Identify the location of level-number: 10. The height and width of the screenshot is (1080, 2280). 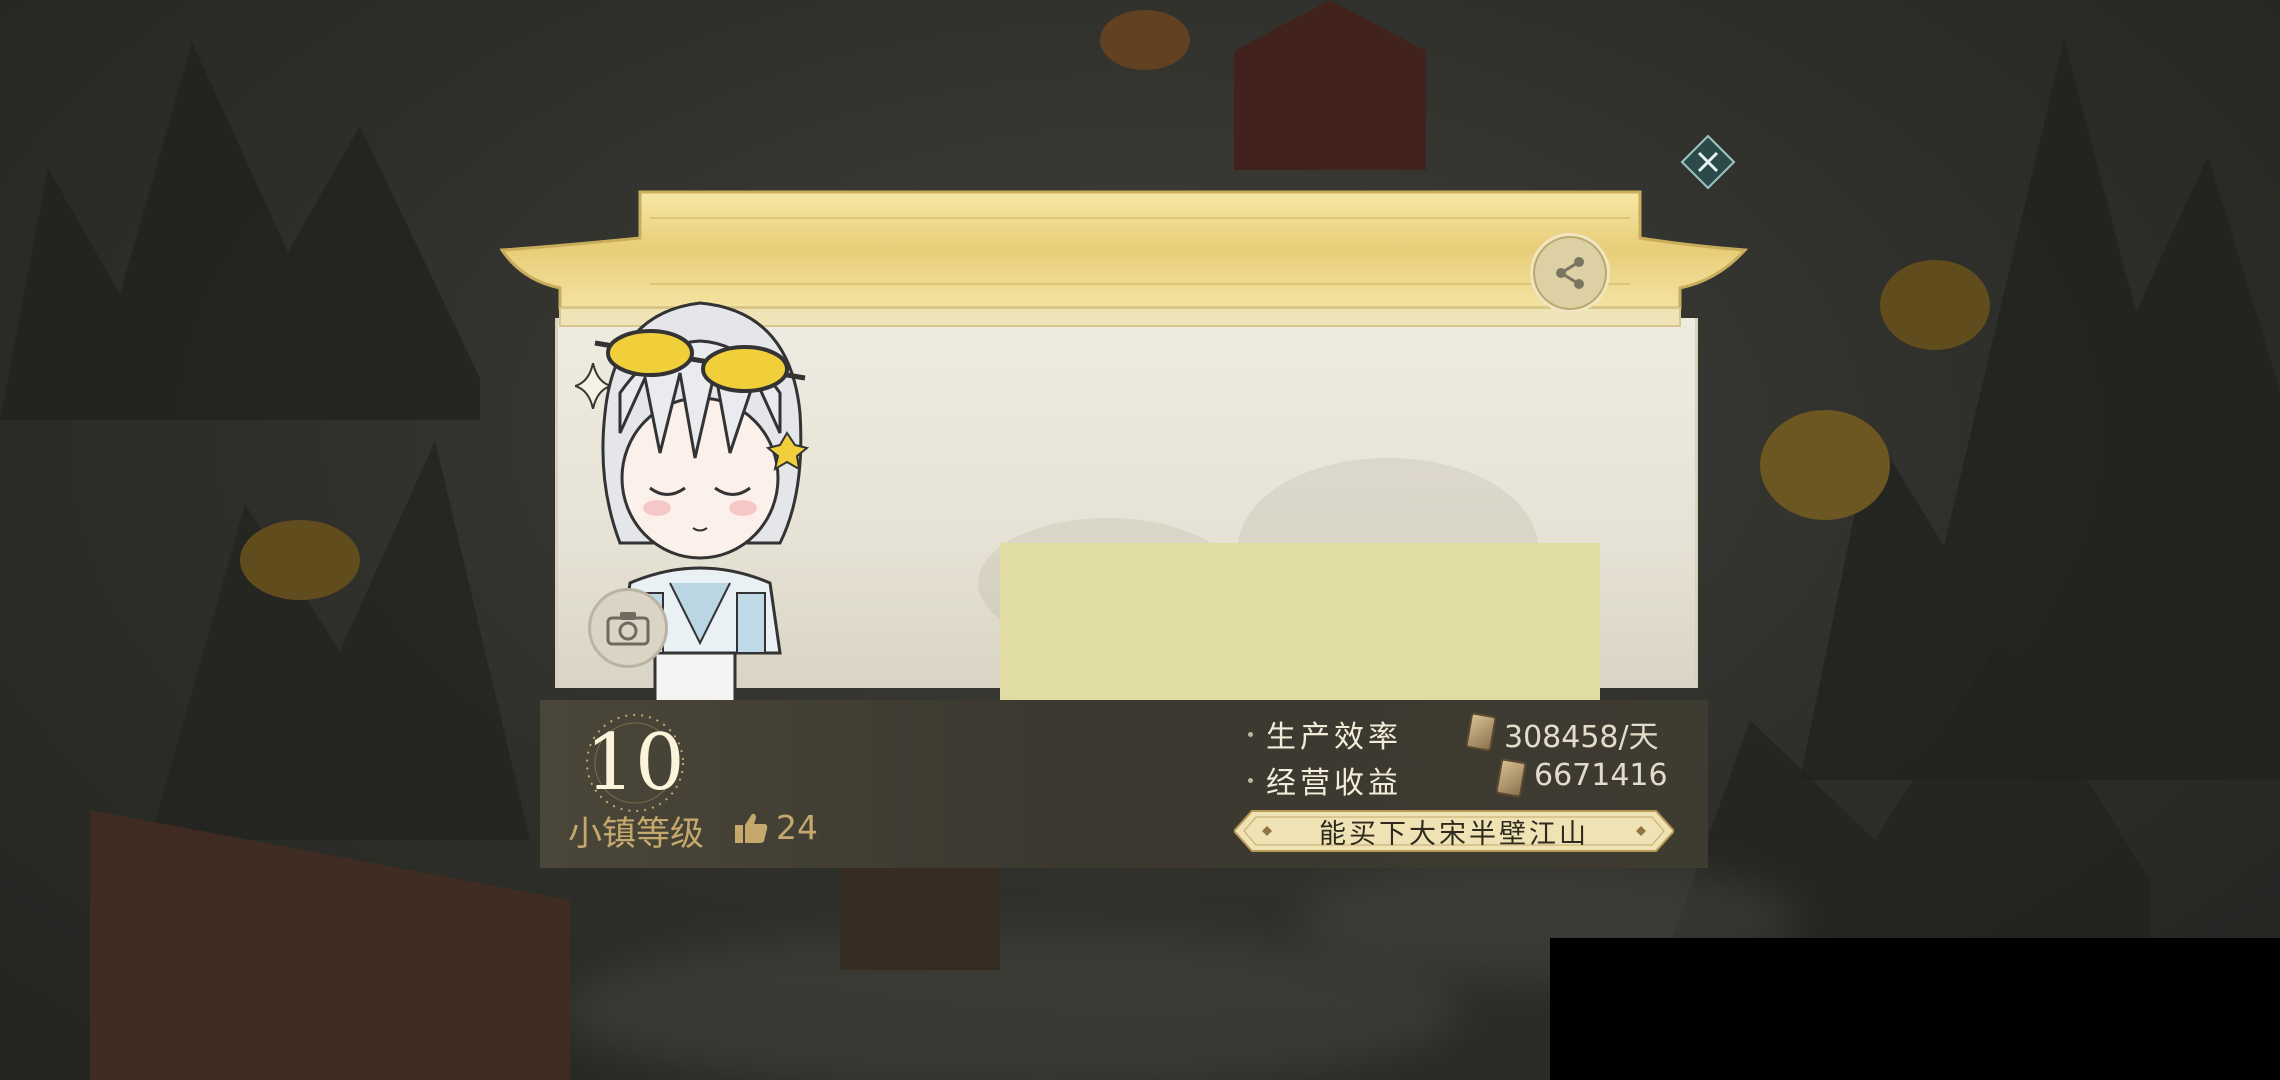
(635, 763).